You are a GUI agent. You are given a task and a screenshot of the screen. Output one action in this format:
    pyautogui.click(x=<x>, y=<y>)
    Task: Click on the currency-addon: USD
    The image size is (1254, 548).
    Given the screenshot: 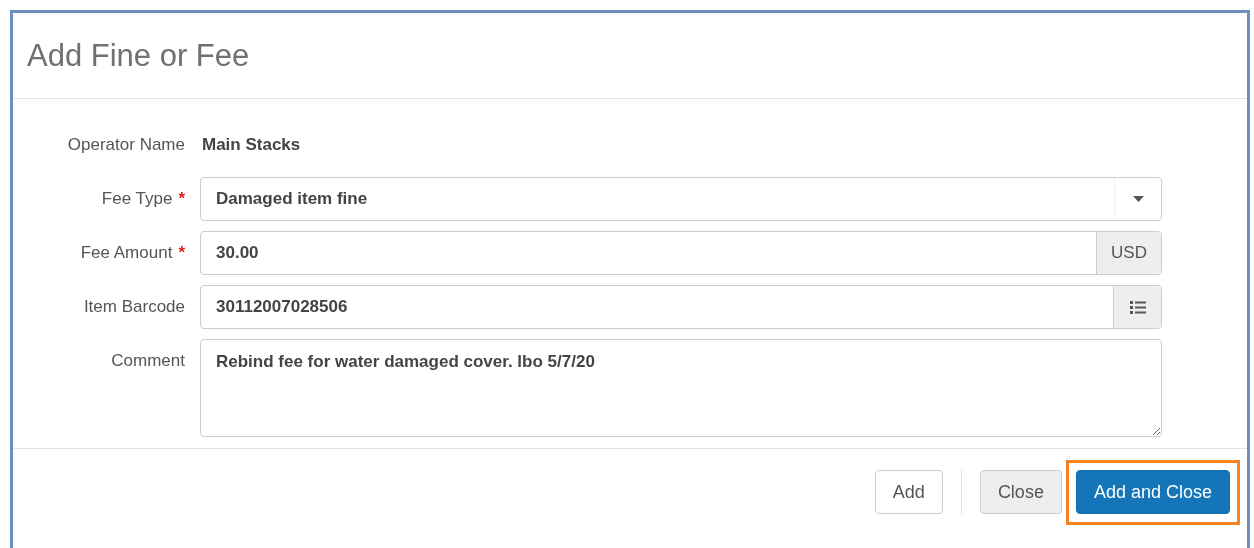 What is the action you would take?
    pyautogui.click(x=1128, y=253)
    